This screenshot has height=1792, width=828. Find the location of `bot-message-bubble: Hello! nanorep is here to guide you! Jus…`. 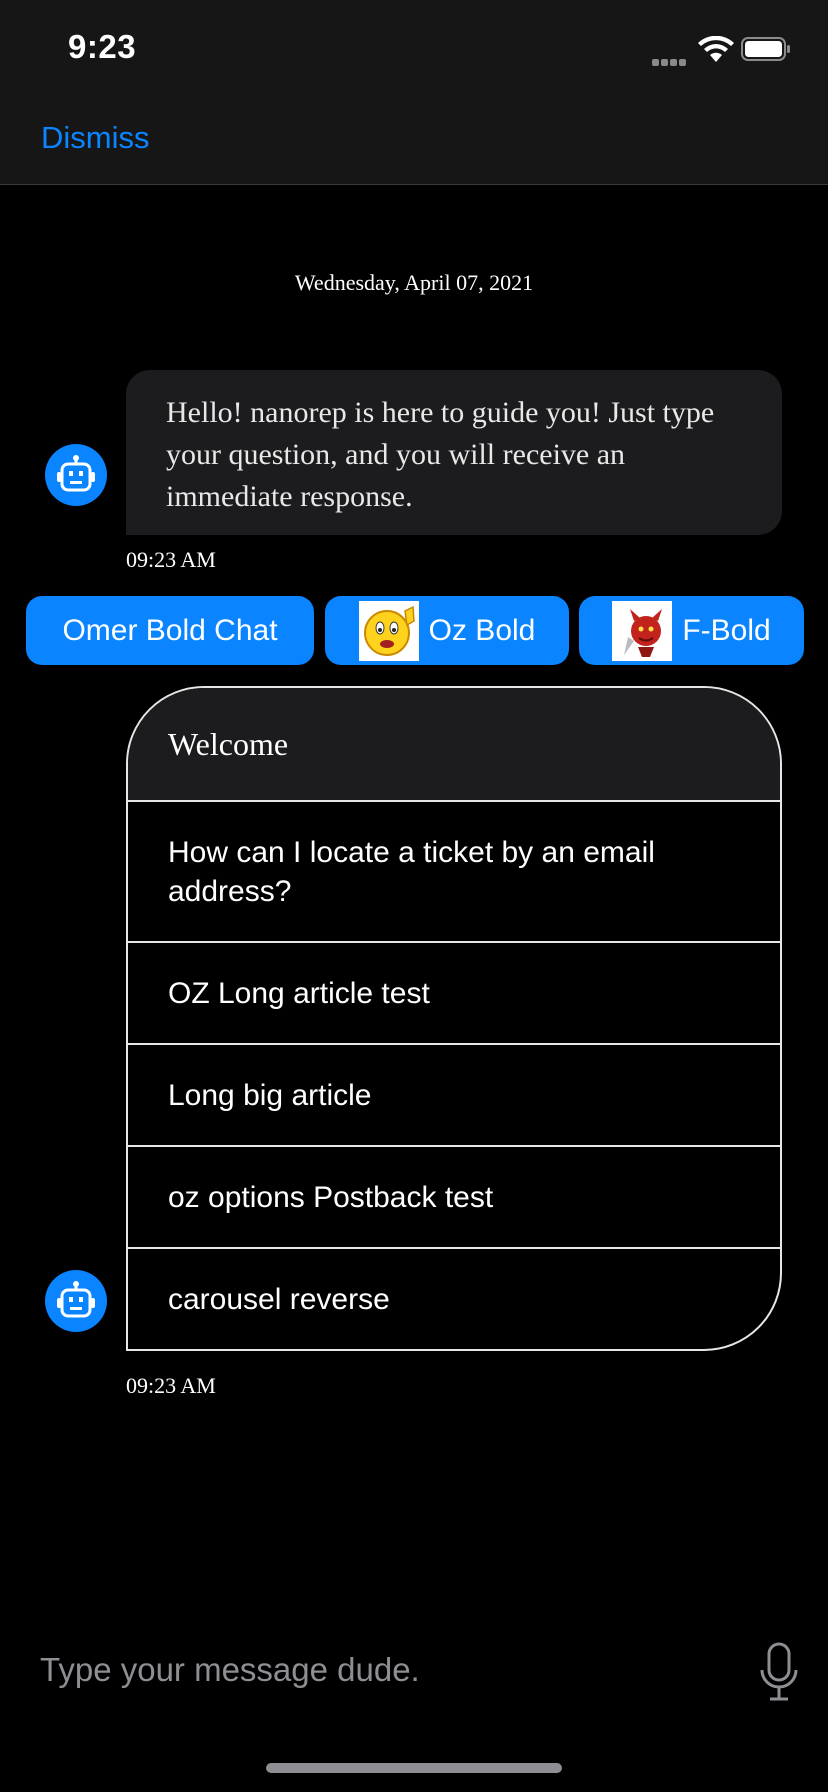

bot-message-bubble: Hello! nanorep is here to guide you! Jus… is located at coordinates (454, 452).